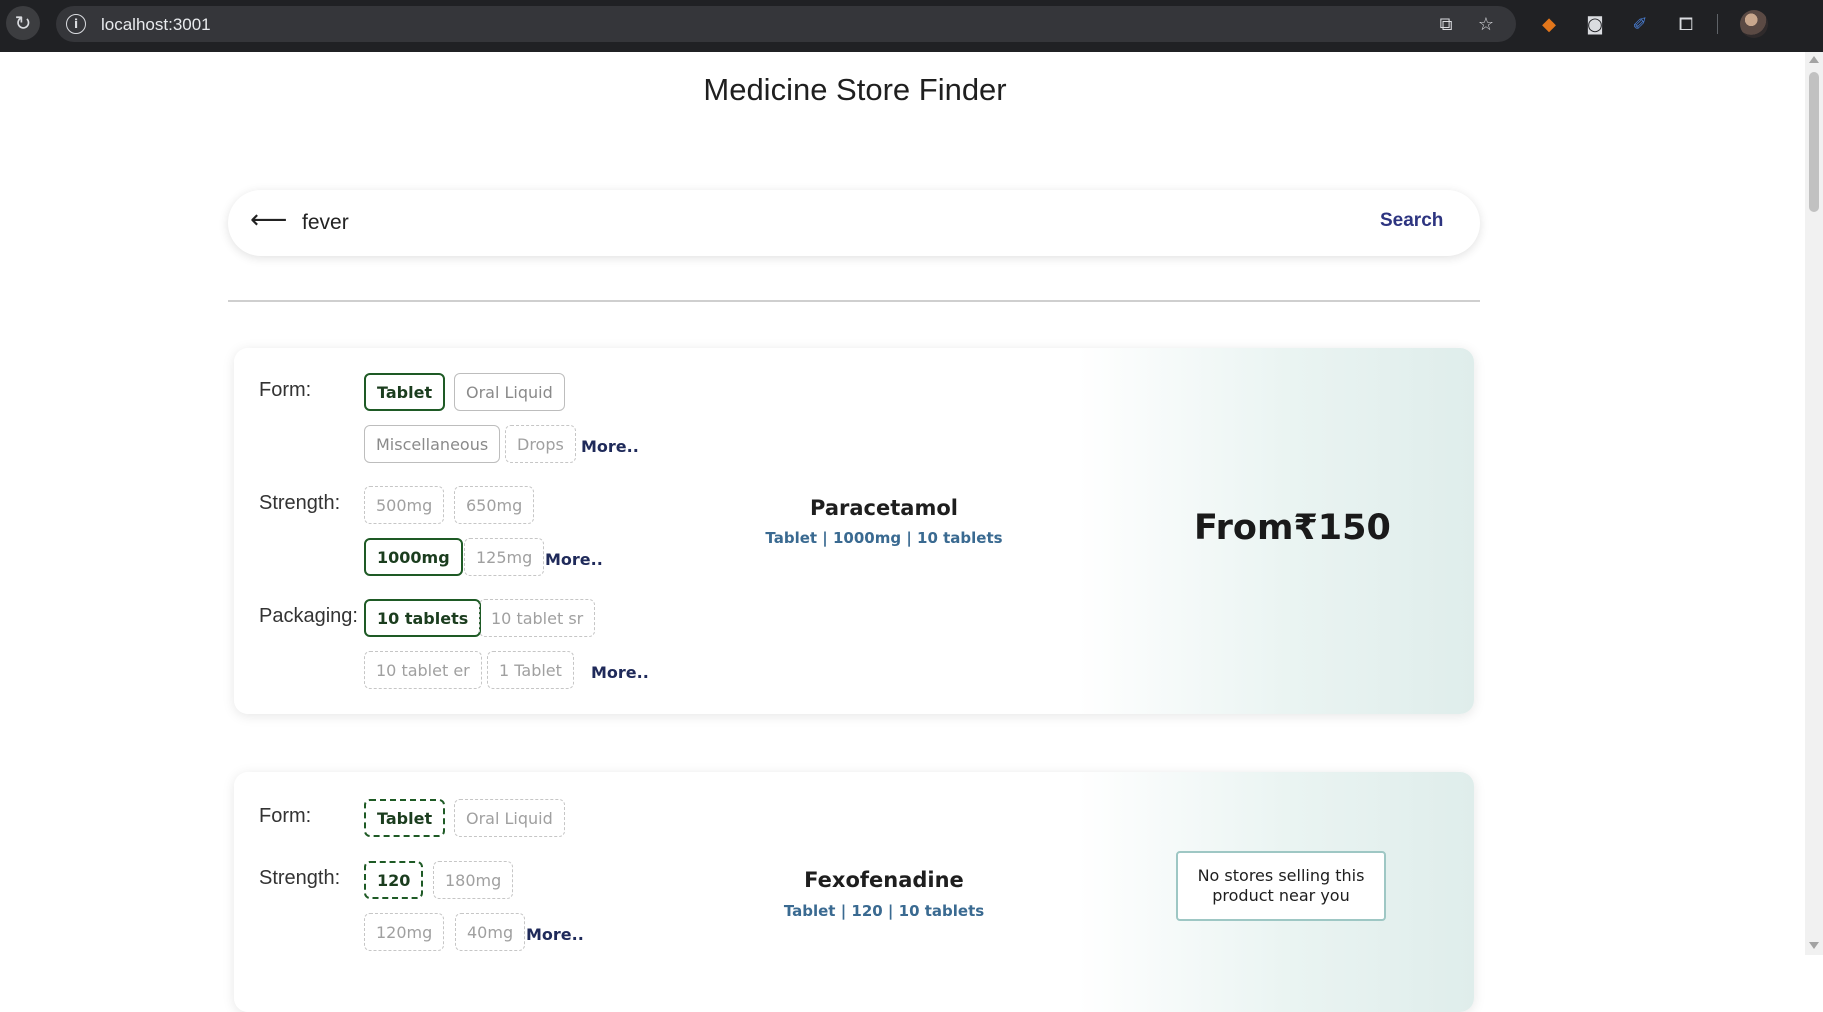  I want to click on form-more-link: More.., so click(610, 446).